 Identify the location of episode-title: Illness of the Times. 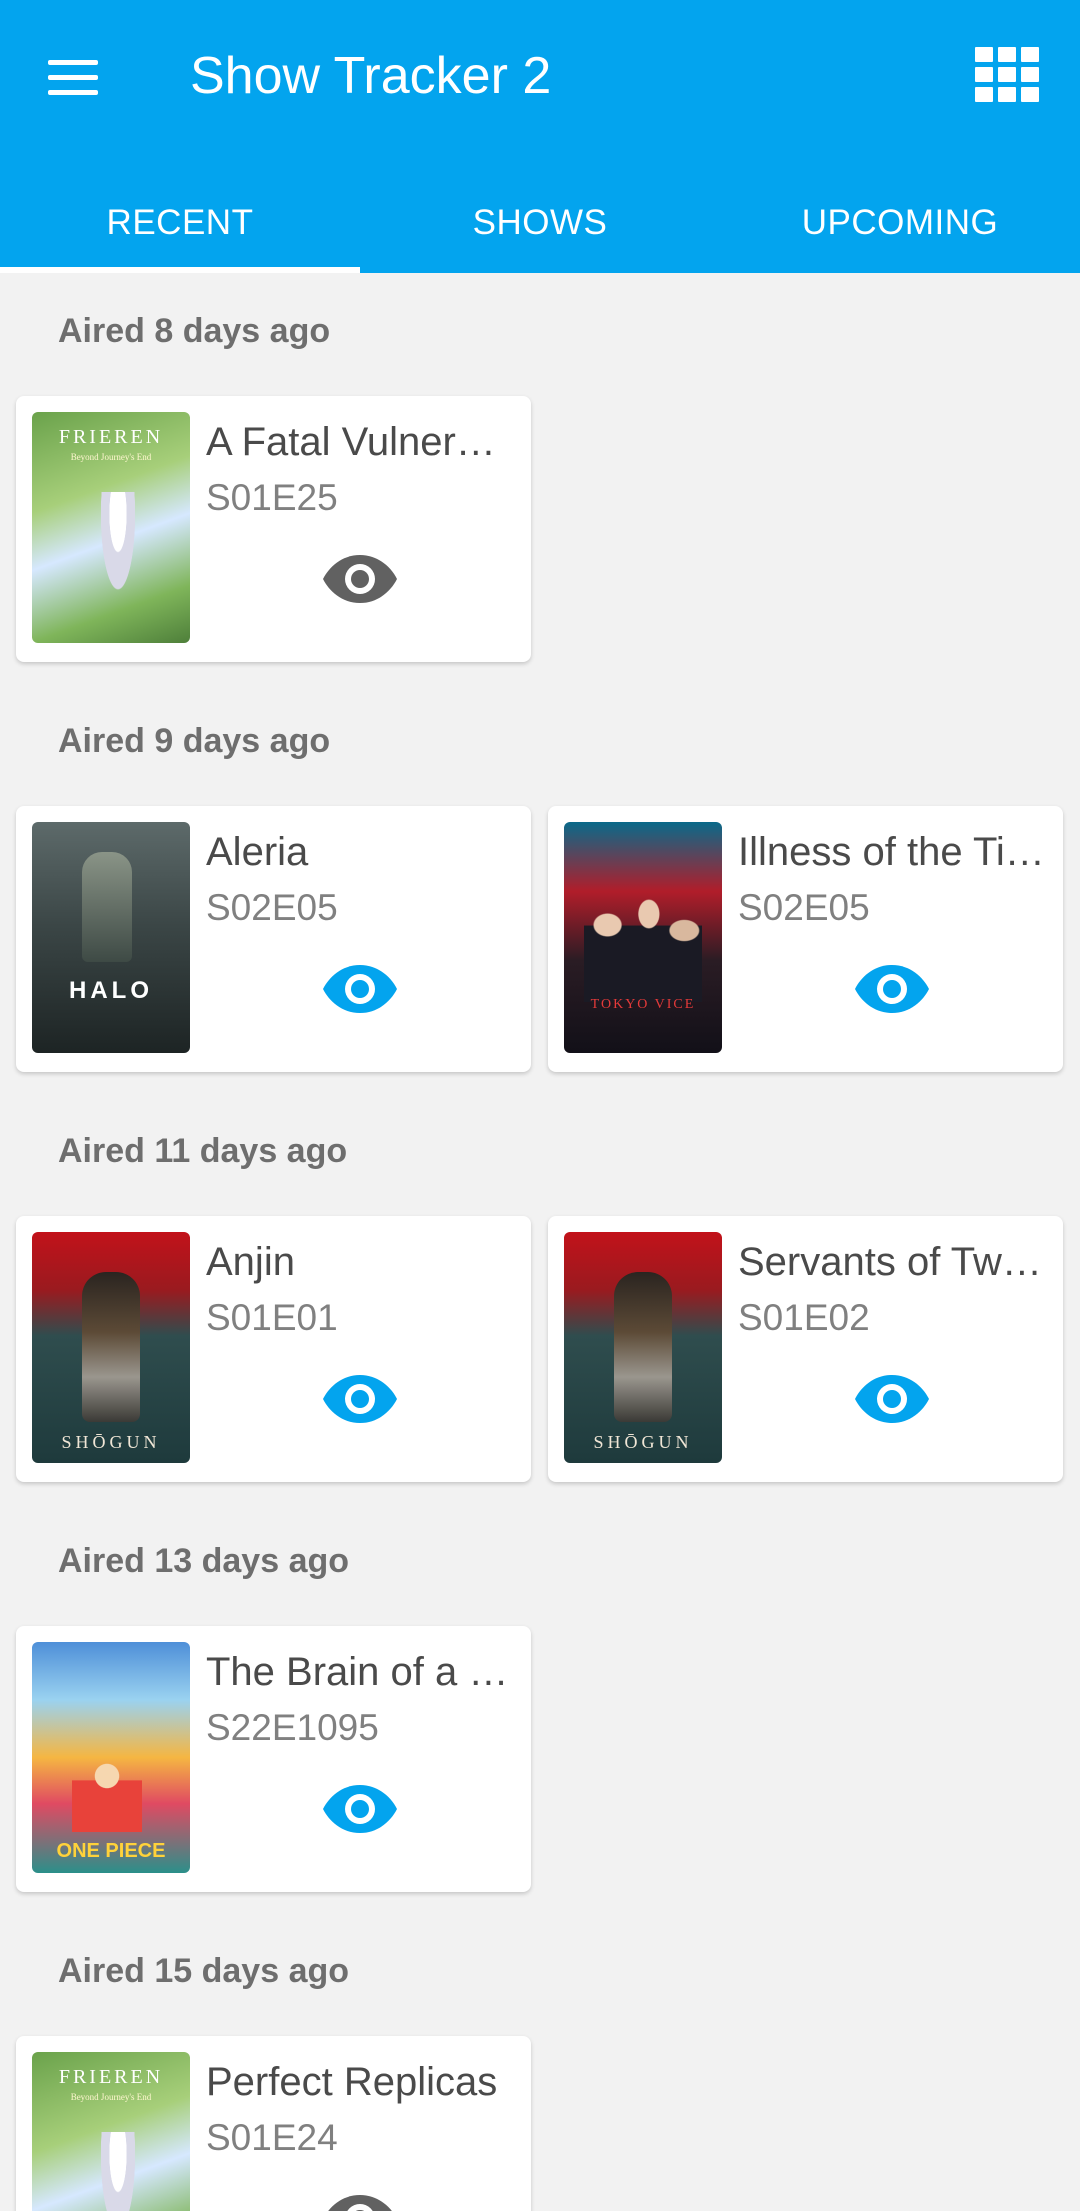
(894, 852).